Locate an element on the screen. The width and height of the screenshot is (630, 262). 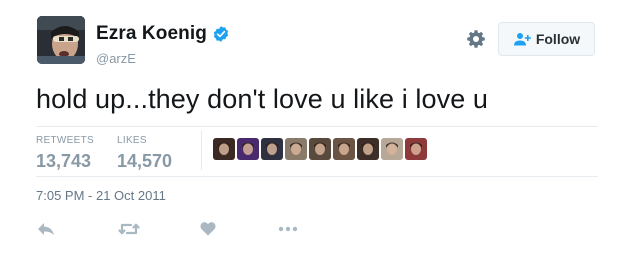
likes-label: LIKES is located at coordinates (132, 140).